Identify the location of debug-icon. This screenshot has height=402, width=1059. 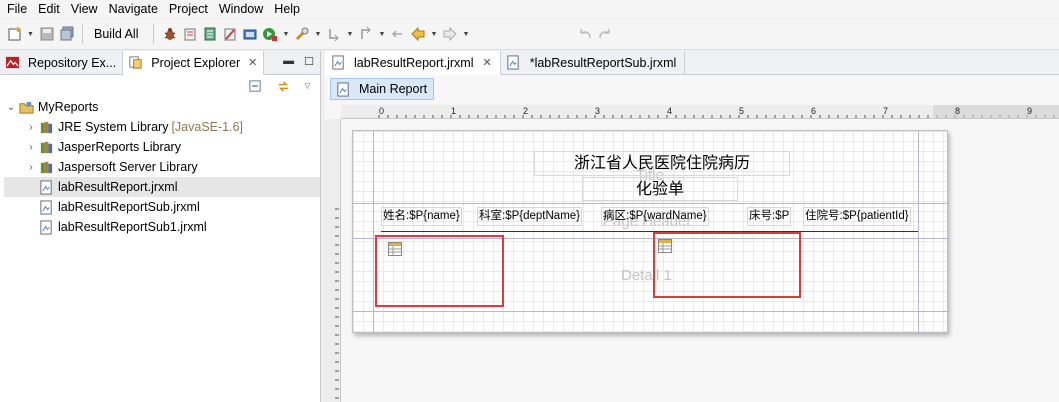
(169, 34).